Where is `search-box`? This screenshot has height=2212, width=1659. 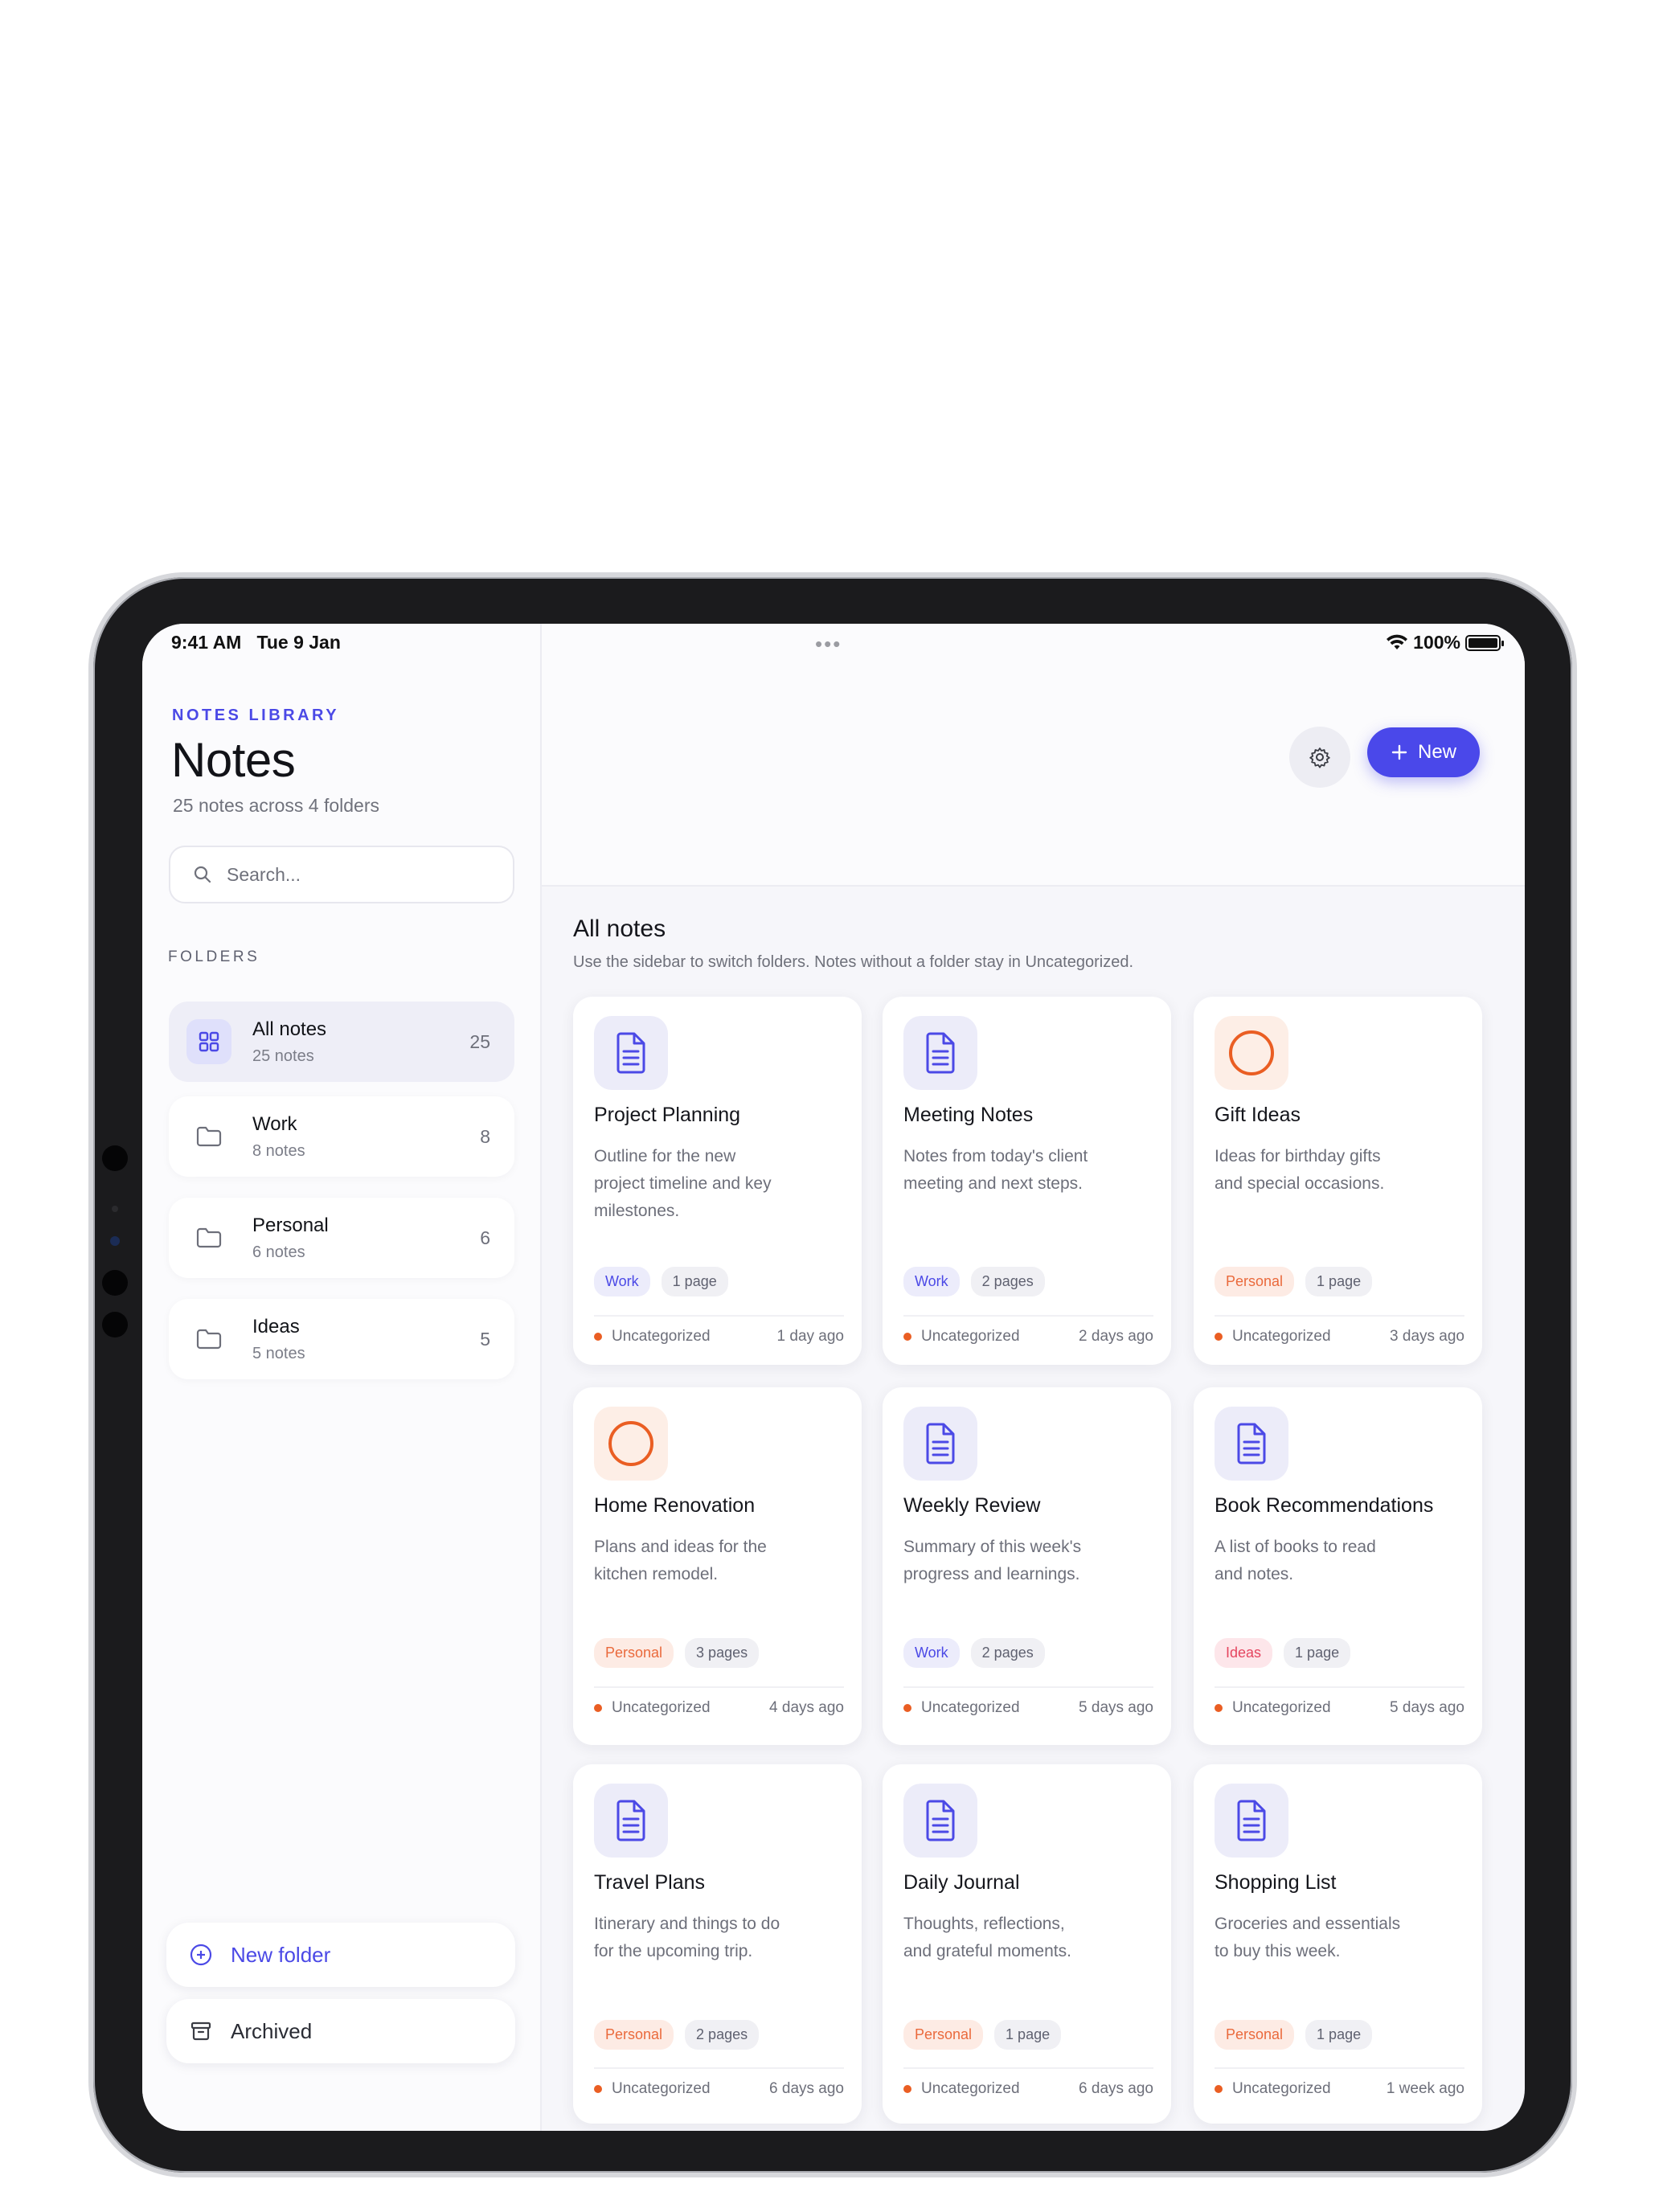
search-box is located at coordinates (341, 874).